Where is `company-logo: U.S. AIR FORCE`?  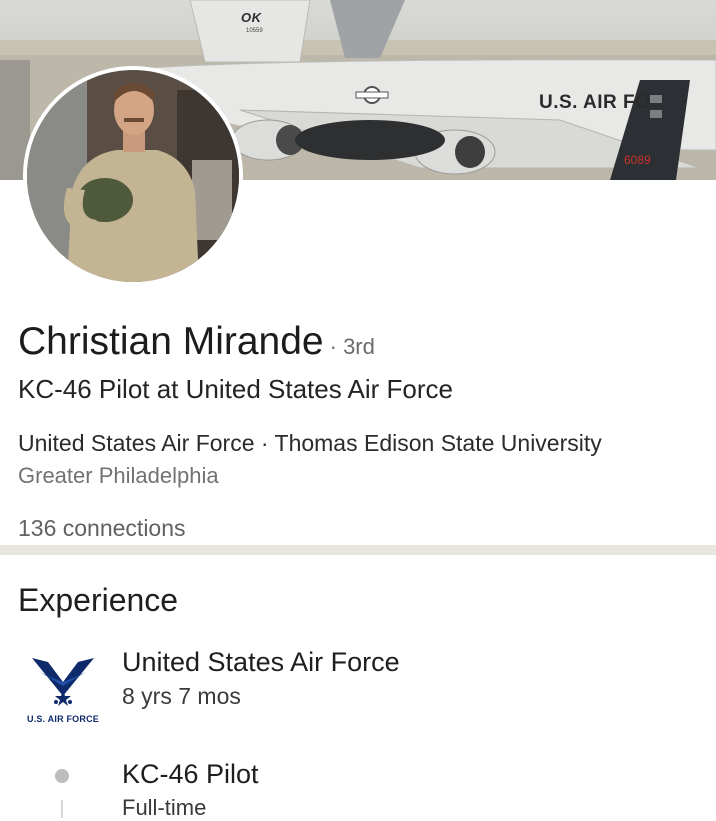 company-logo: U.S. AIR FORCE is located at coordinates (63, 690).